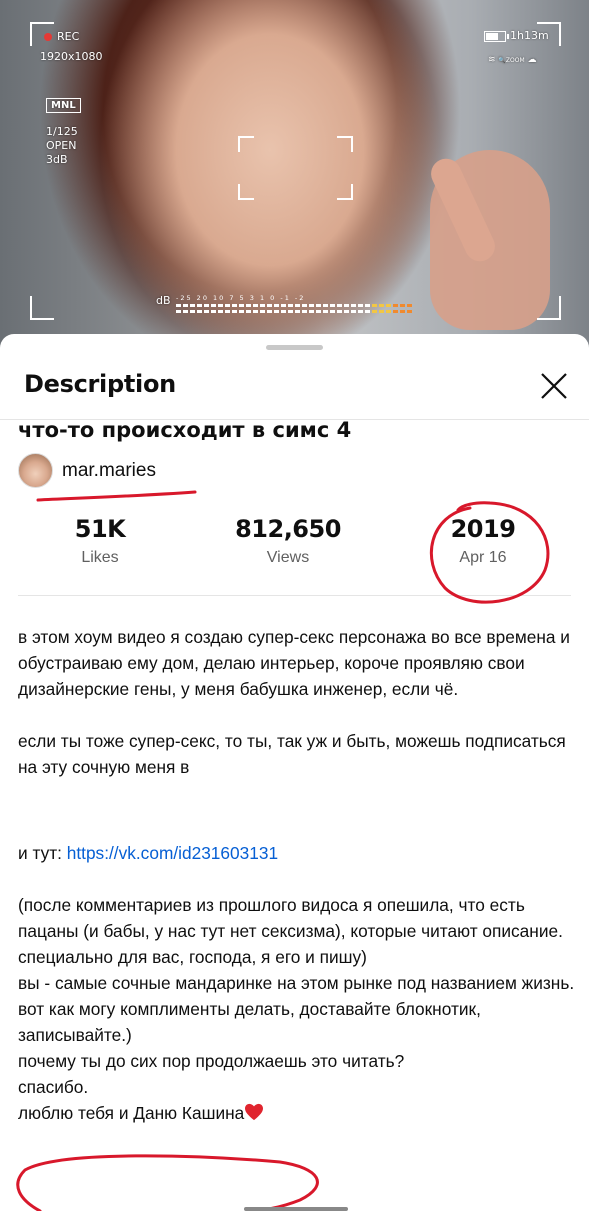 The image size is (589, 1211). Describe the element at coordinates (254, 1112) in the screenshot. I see `heart-icon` at that location.